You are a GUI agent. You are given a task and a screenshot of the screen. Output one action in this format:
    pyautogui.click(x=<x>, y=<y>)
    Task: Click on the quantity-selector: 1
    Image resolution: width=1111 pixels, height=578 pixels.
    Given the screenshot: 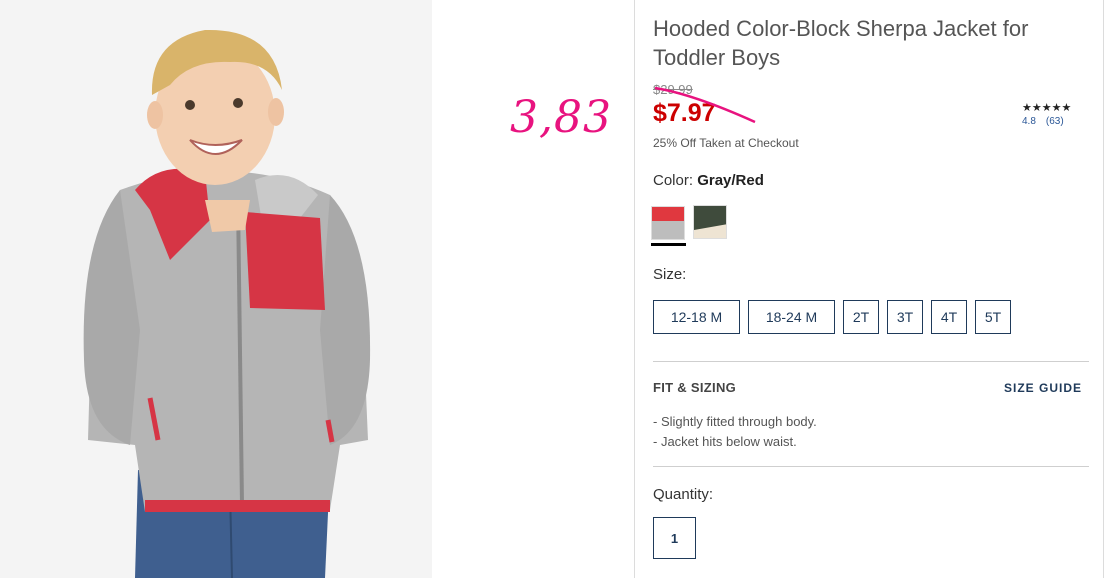 What is the action you would take?
    pyautogui.click(x=674, y=538)
    